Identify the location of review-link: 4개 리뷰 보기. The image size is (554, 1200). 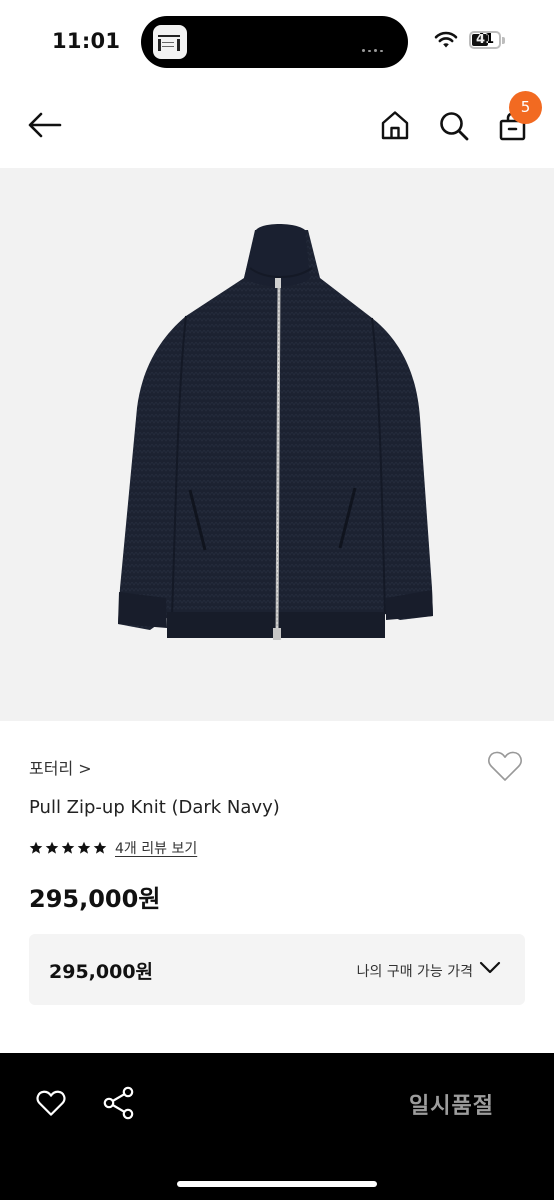
(156, 848).